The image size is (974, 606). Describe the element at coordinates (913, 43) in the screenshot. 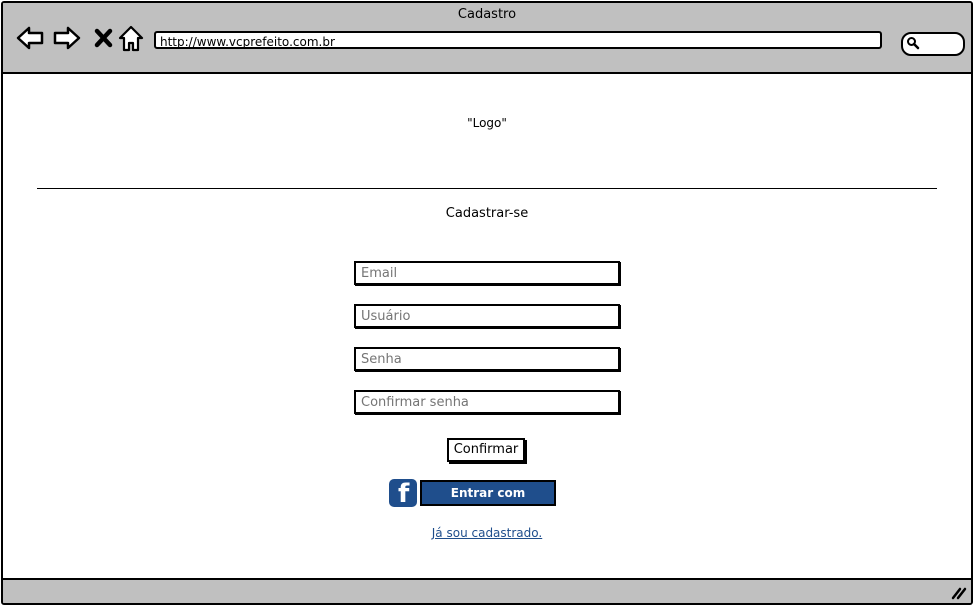

I see `search-icon` at that location.